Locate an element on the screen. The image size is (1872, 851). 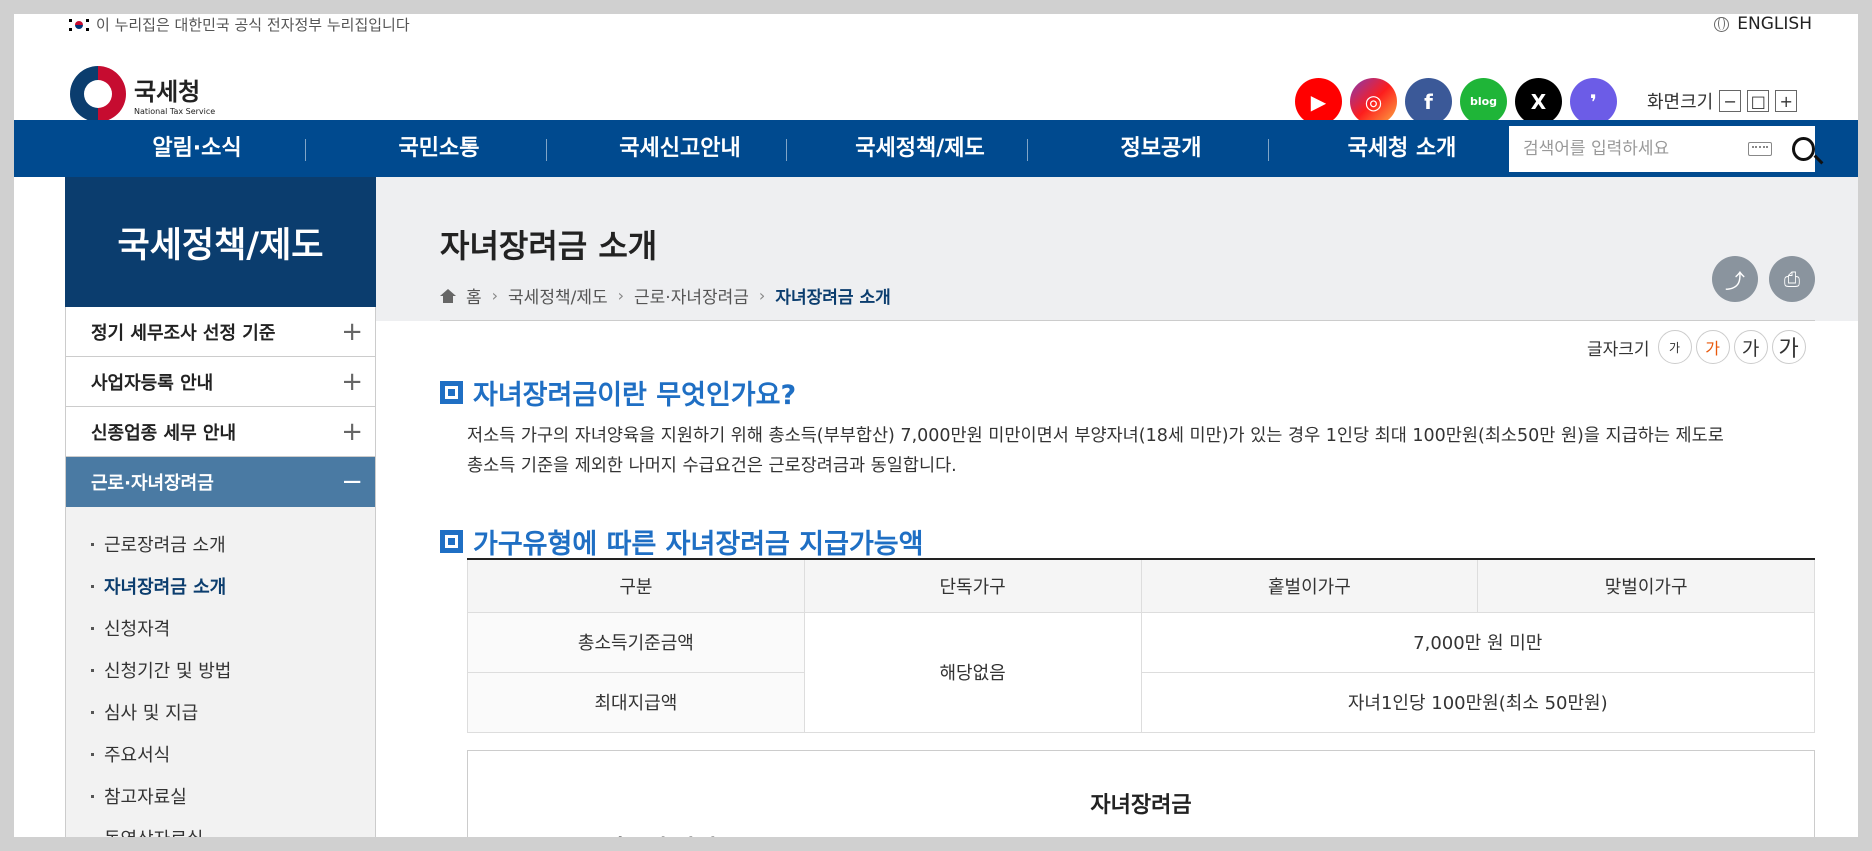
sidebar-item-label: 정기 세무조사 선정 기준 is located at coordinates (183, 333).